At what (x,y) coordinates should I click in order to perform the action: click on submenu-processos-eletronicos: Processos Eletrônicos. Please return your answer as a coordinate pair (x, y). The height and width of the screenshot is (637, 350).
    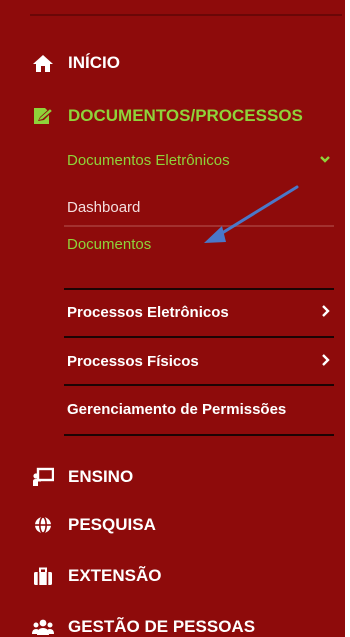
    Looking at the image, I should click on (206, 313).